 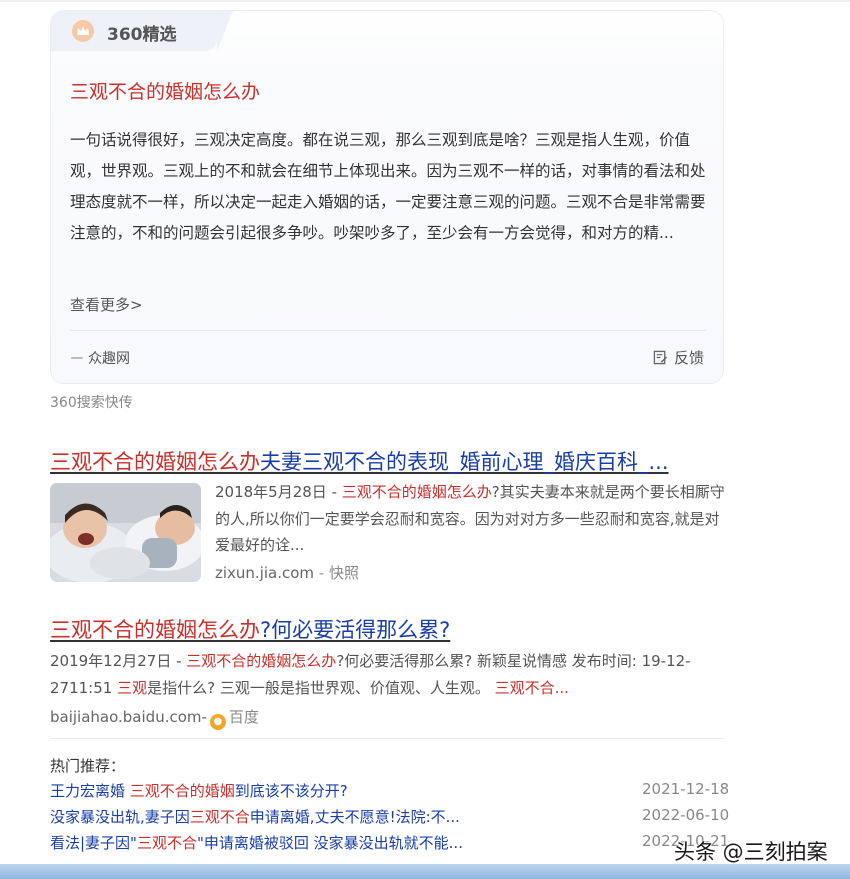 I want to click on result-2-title-rest: ?何必要活得那么累?, so click(x=355, y=630).